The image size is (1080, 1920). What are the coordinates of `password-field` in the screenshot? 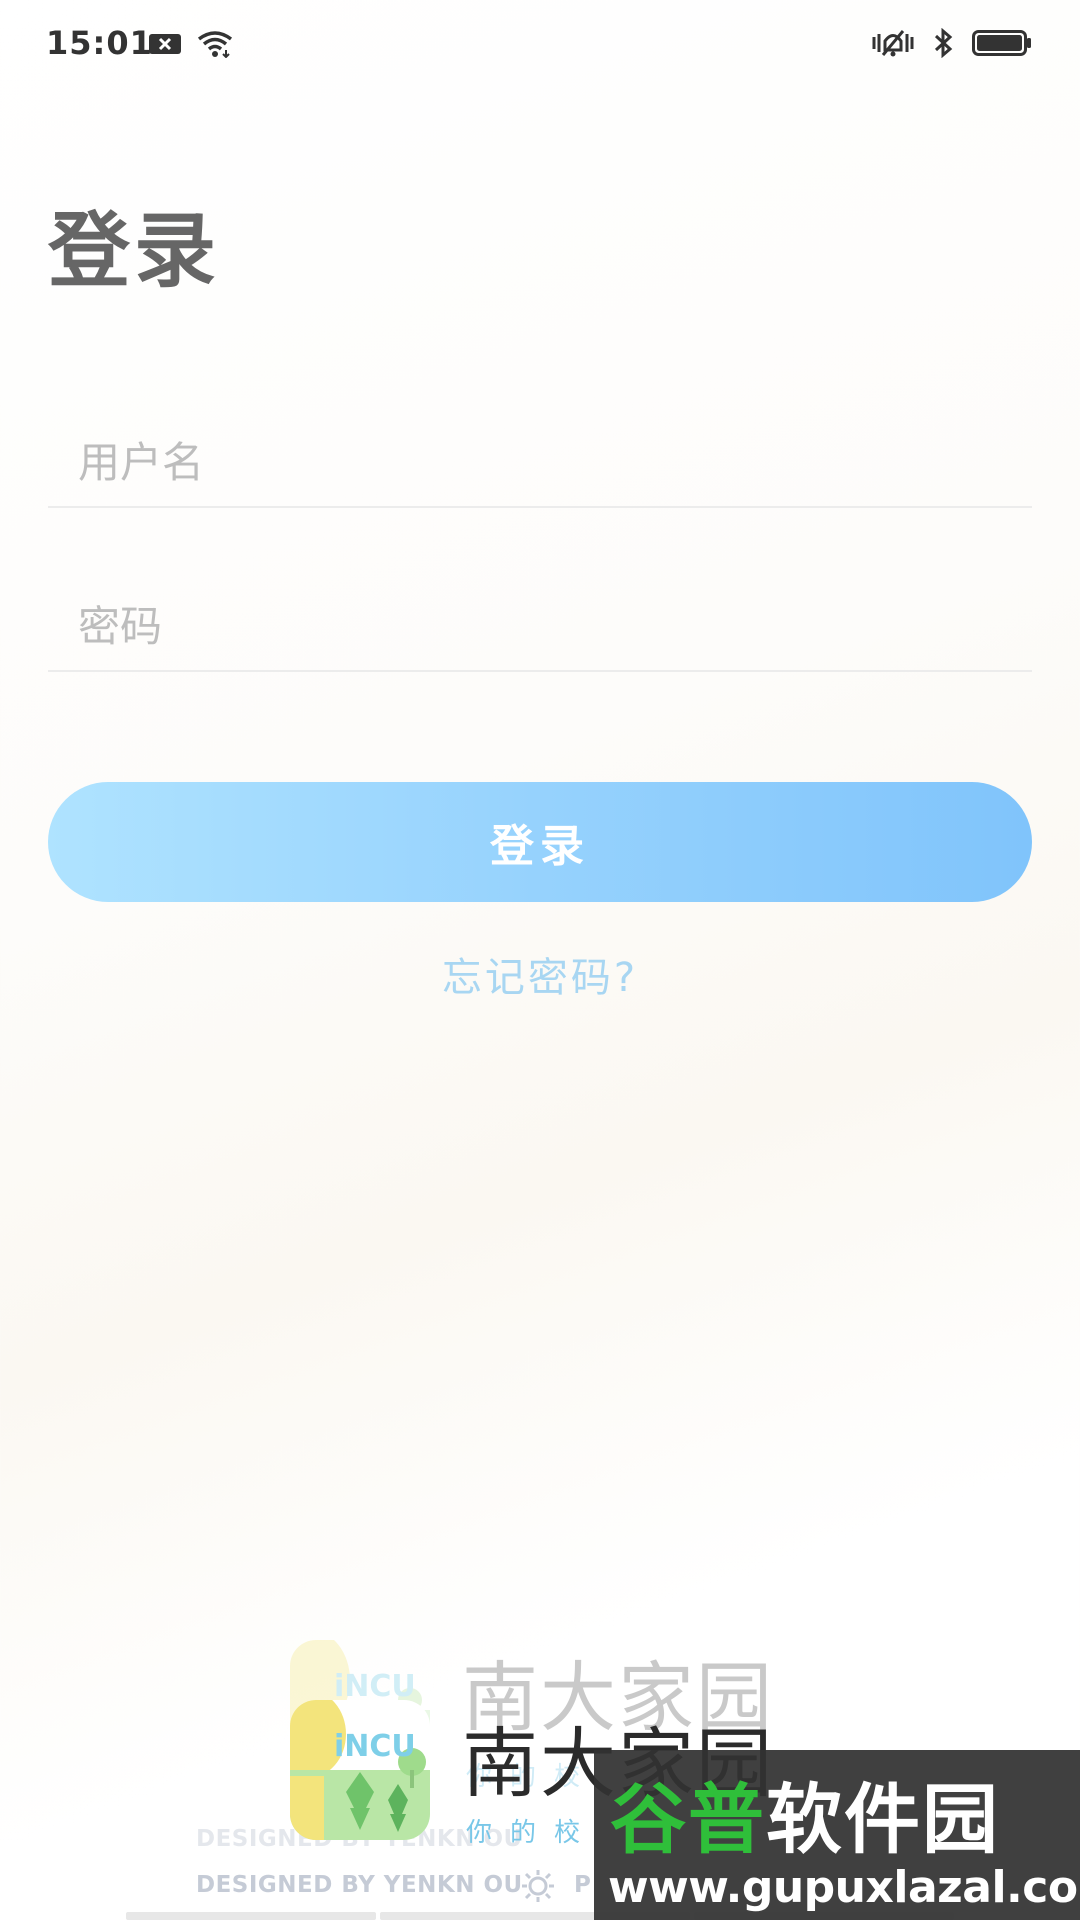 It's located at (540, 616).